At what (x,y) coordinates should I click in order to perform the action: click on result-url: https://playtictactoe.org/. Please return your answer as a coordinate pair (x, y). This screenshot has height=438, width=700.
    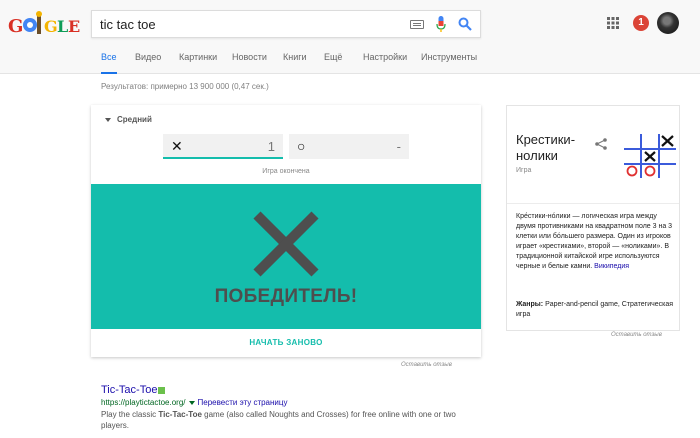
    Looking at the image, I should click on (143, 402).